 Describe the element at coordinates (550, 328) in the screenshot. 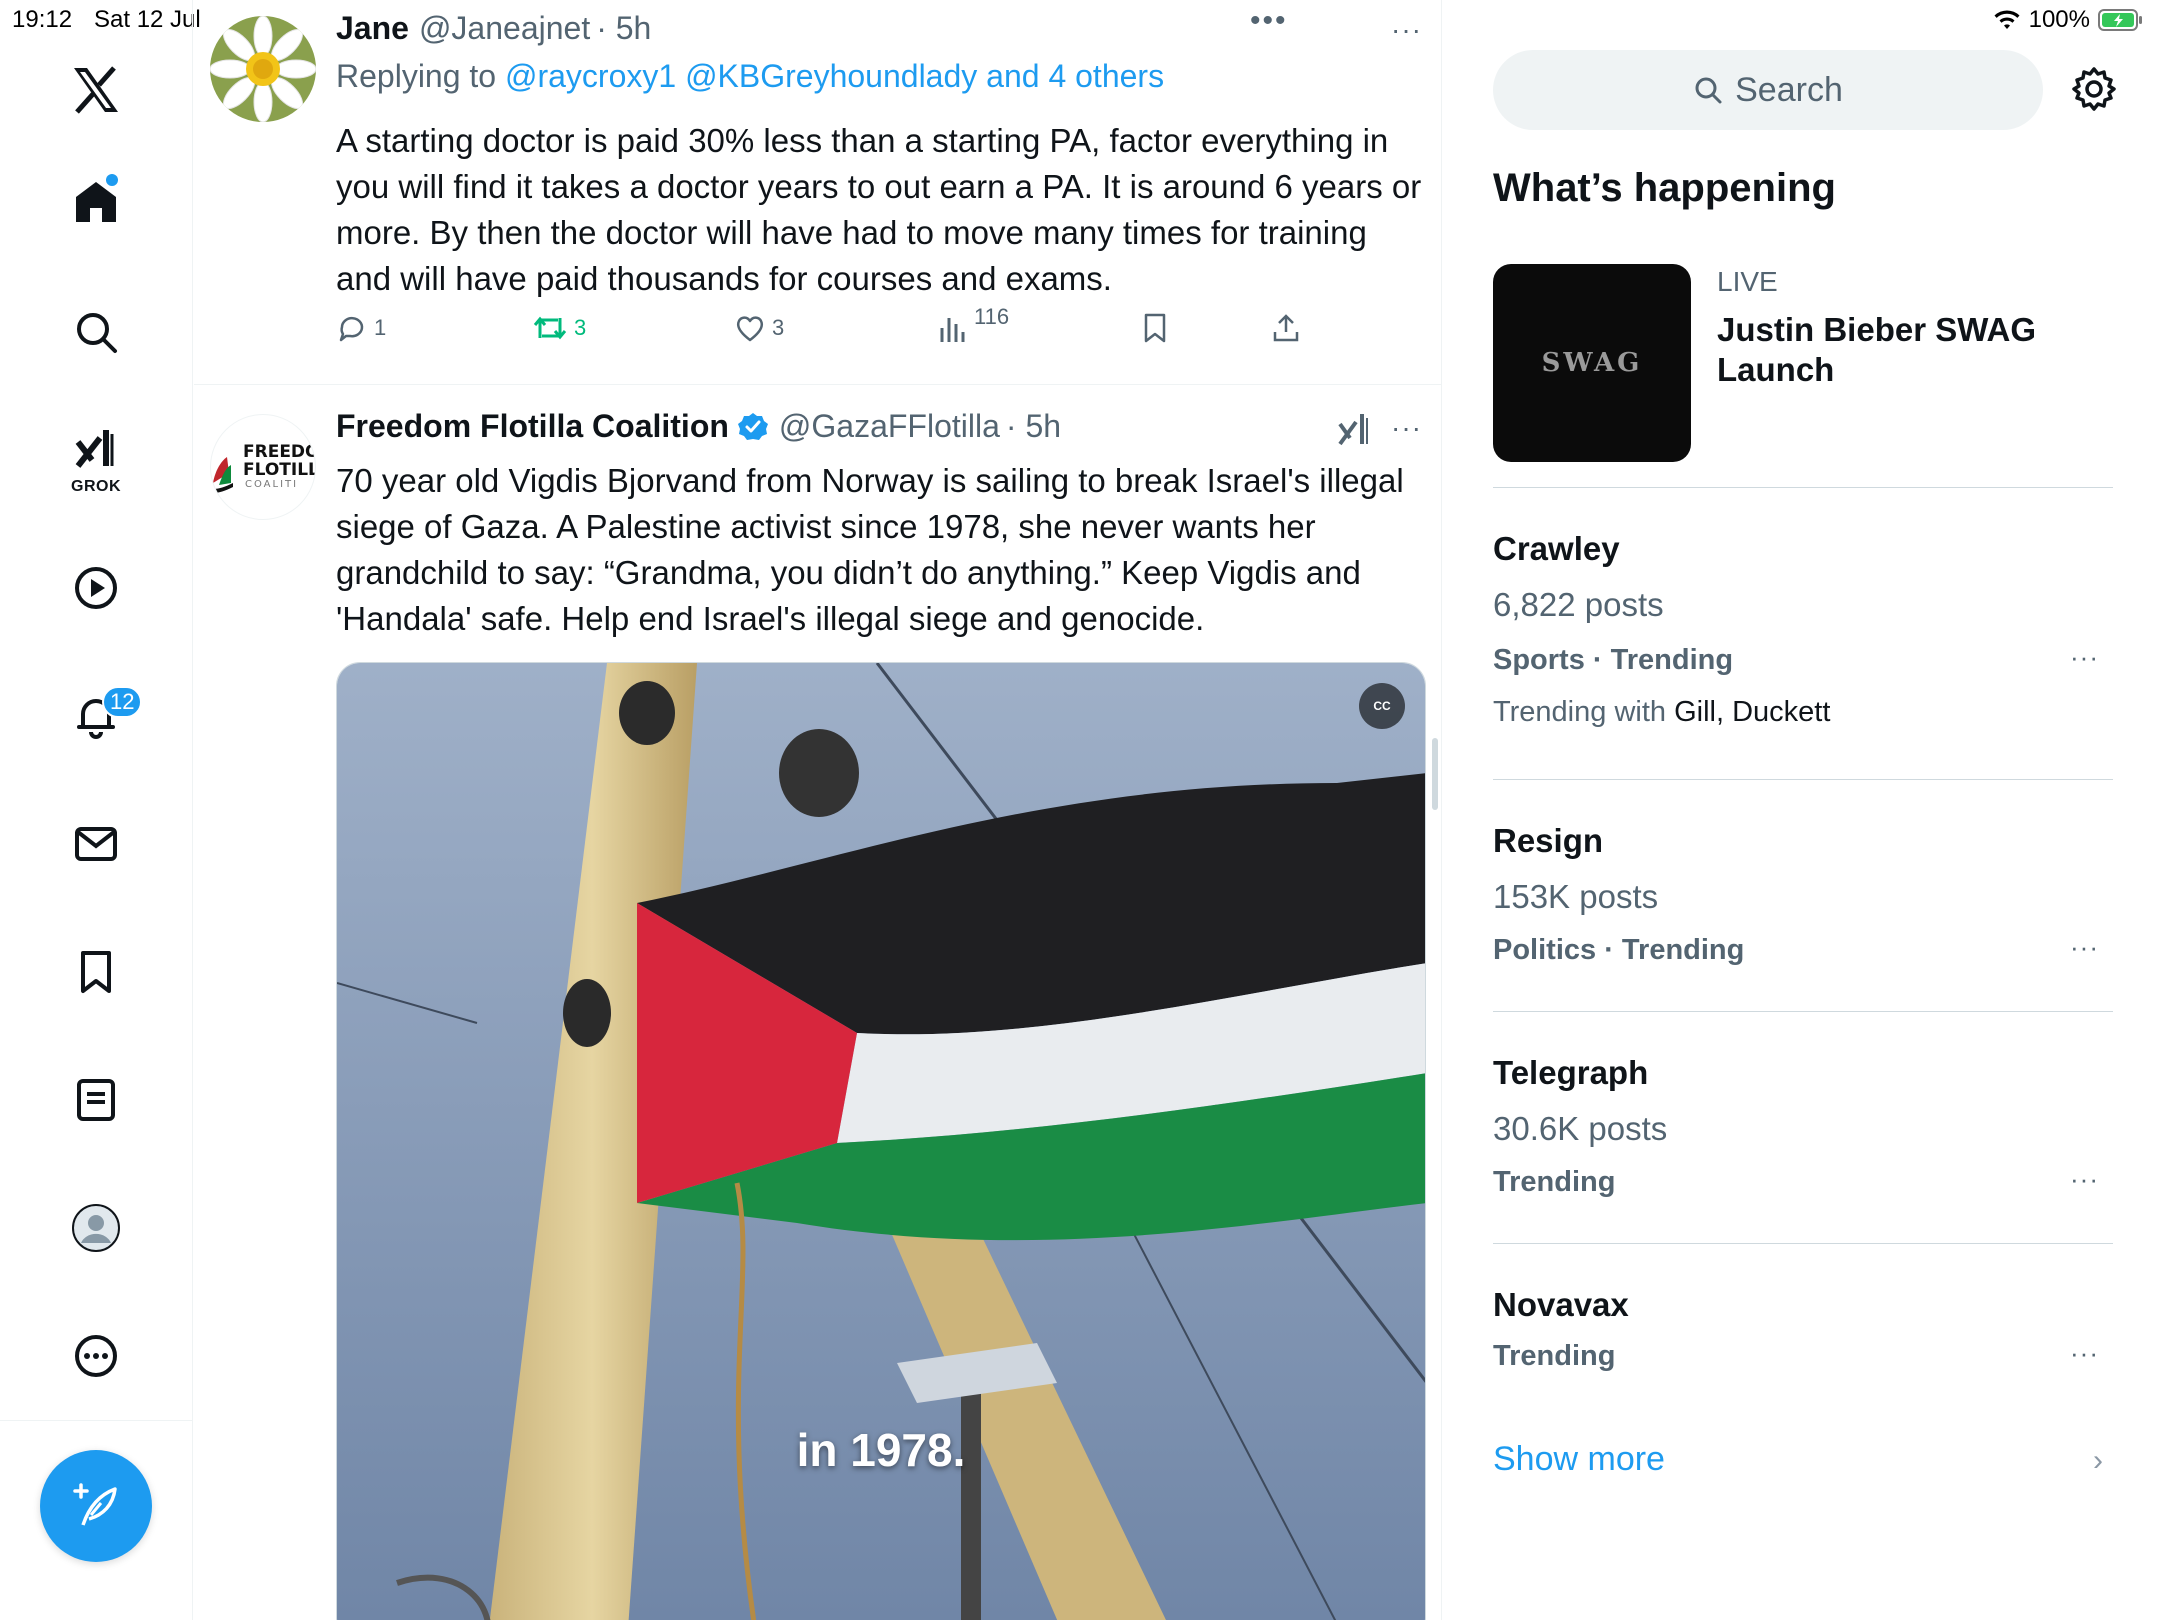

I see `repost-icon` at that location.